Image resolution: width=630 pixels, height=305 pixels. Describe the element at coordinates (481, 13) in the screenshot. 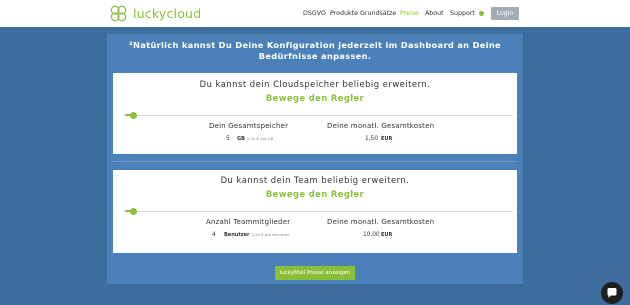

I see `status-dot-icon` at that location.